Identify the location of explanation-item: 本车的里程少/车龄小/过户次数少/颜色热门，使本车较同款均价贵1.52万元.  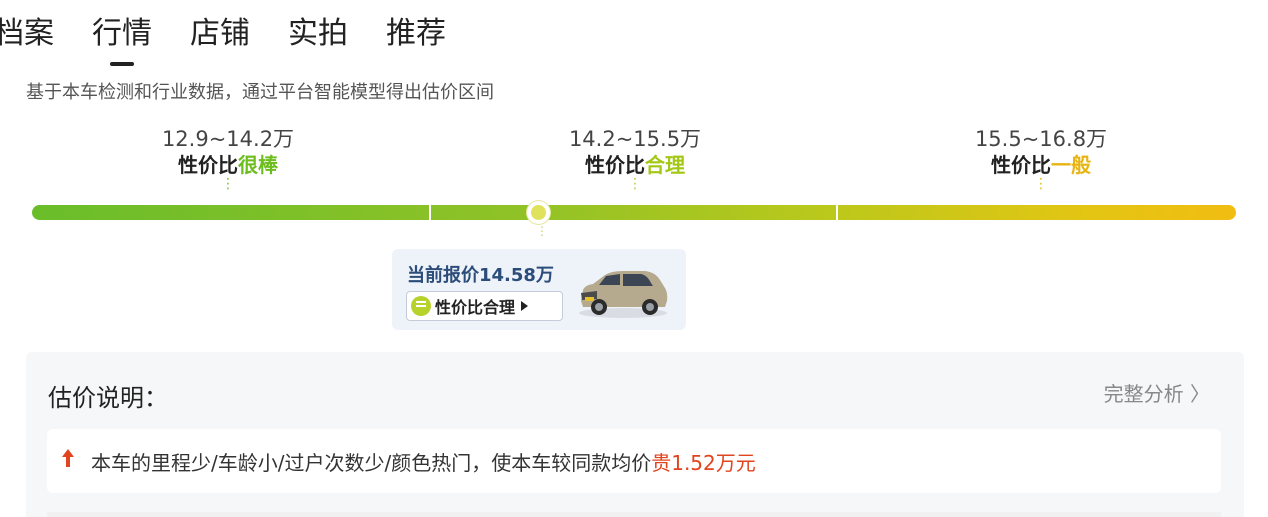
(634, 461).